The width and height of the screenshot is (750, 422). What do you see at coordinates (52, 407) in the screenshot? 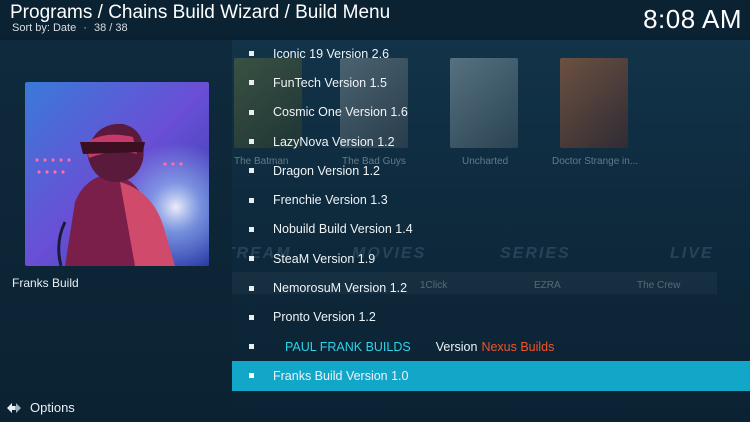
I see `options-label: Options` at bounding box center [52, 407].